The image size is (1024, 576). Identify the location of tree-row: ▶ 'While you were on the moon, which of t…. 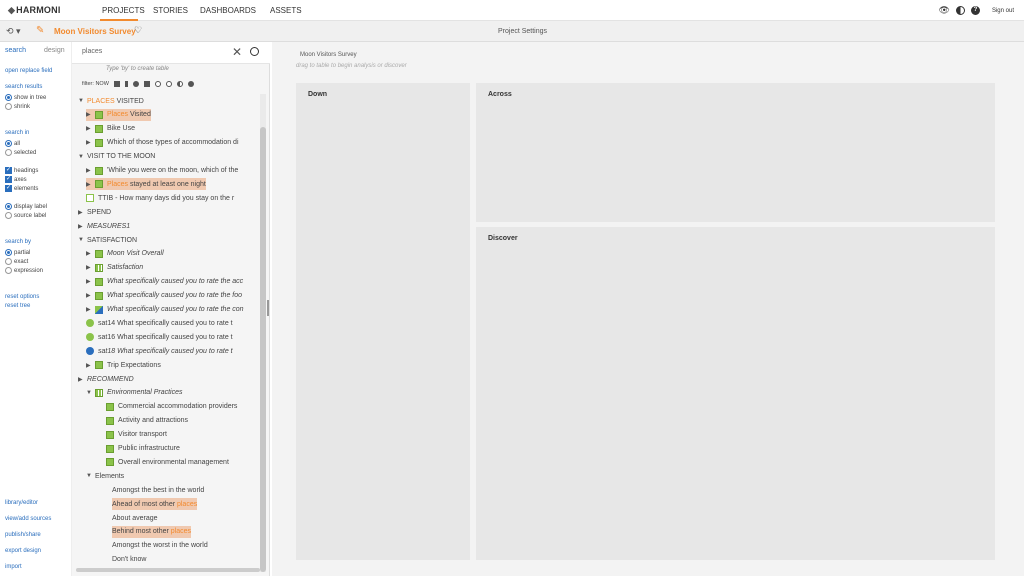
(162, 171).